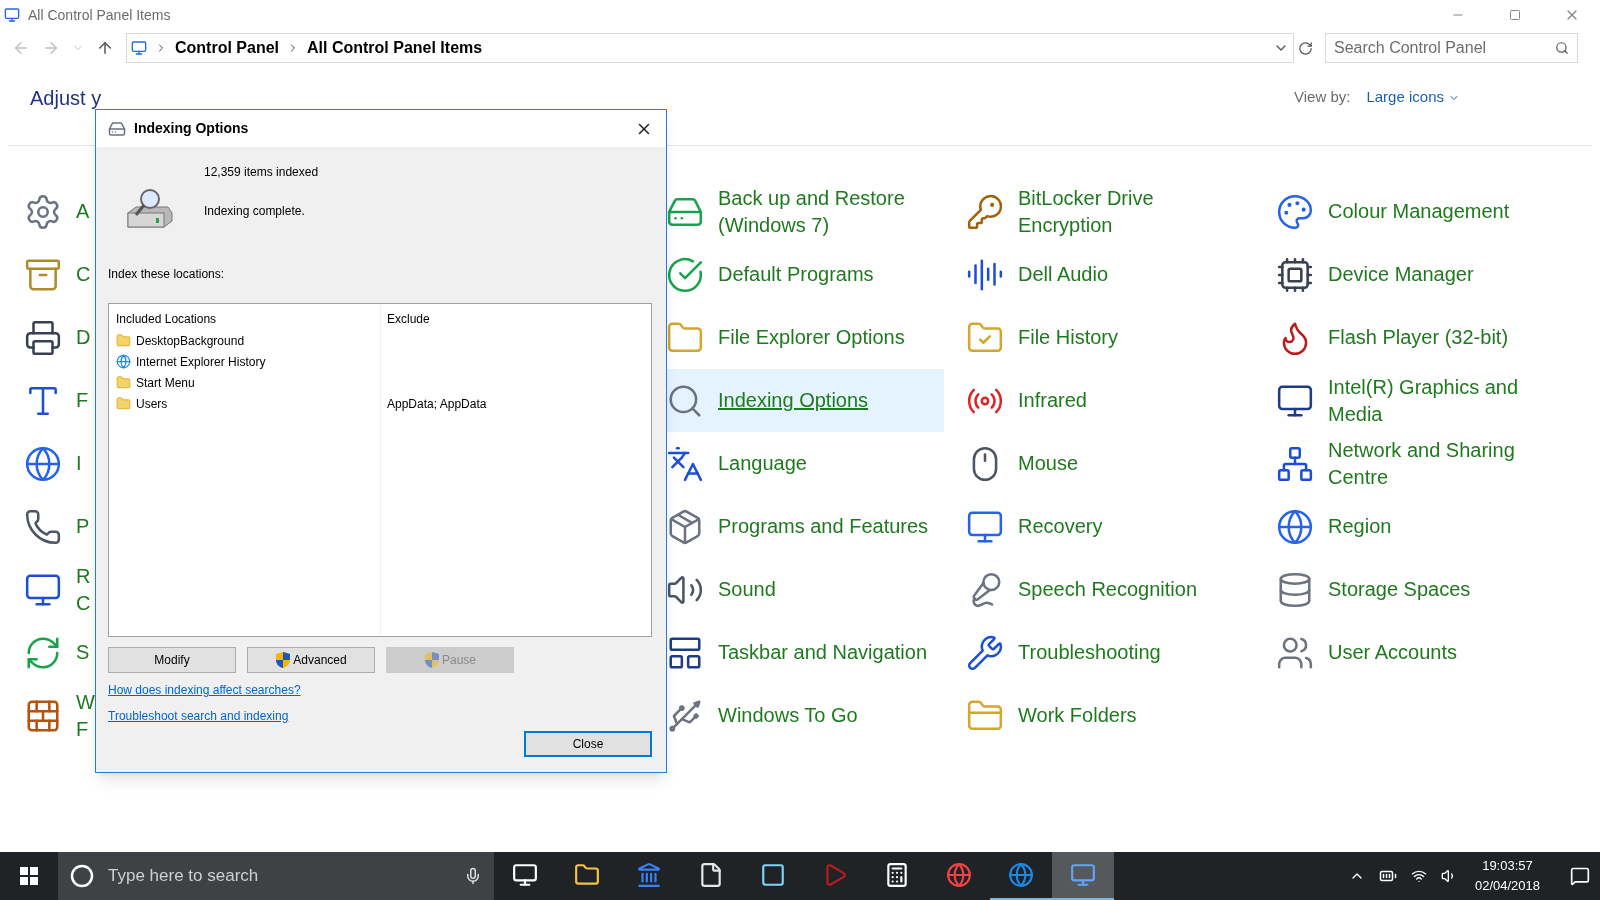  I want to click on indexing-status: Indexing complete., so click(255, 211).